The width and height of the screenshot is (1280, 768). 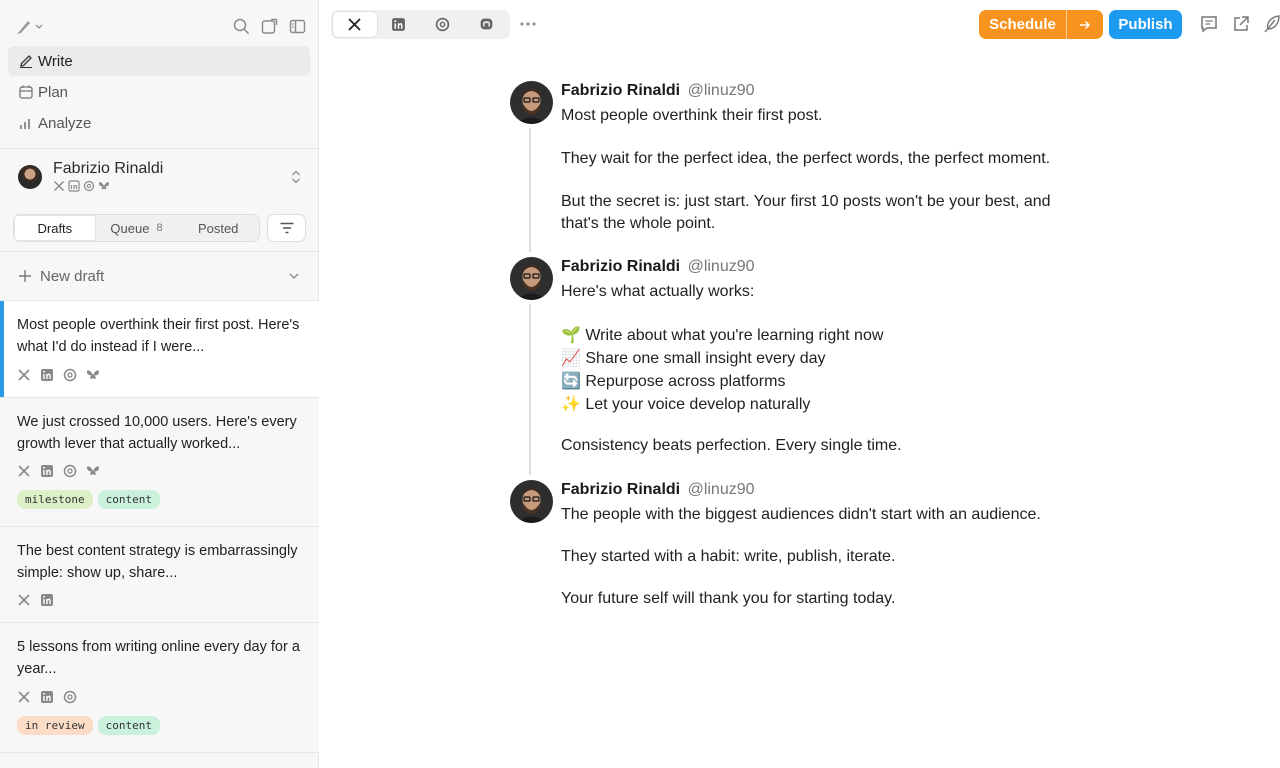 What do you see at coordinates (159, 276) in the screenshot?
I see `new-draft-button: New draft` at bounding box center [159, 276].